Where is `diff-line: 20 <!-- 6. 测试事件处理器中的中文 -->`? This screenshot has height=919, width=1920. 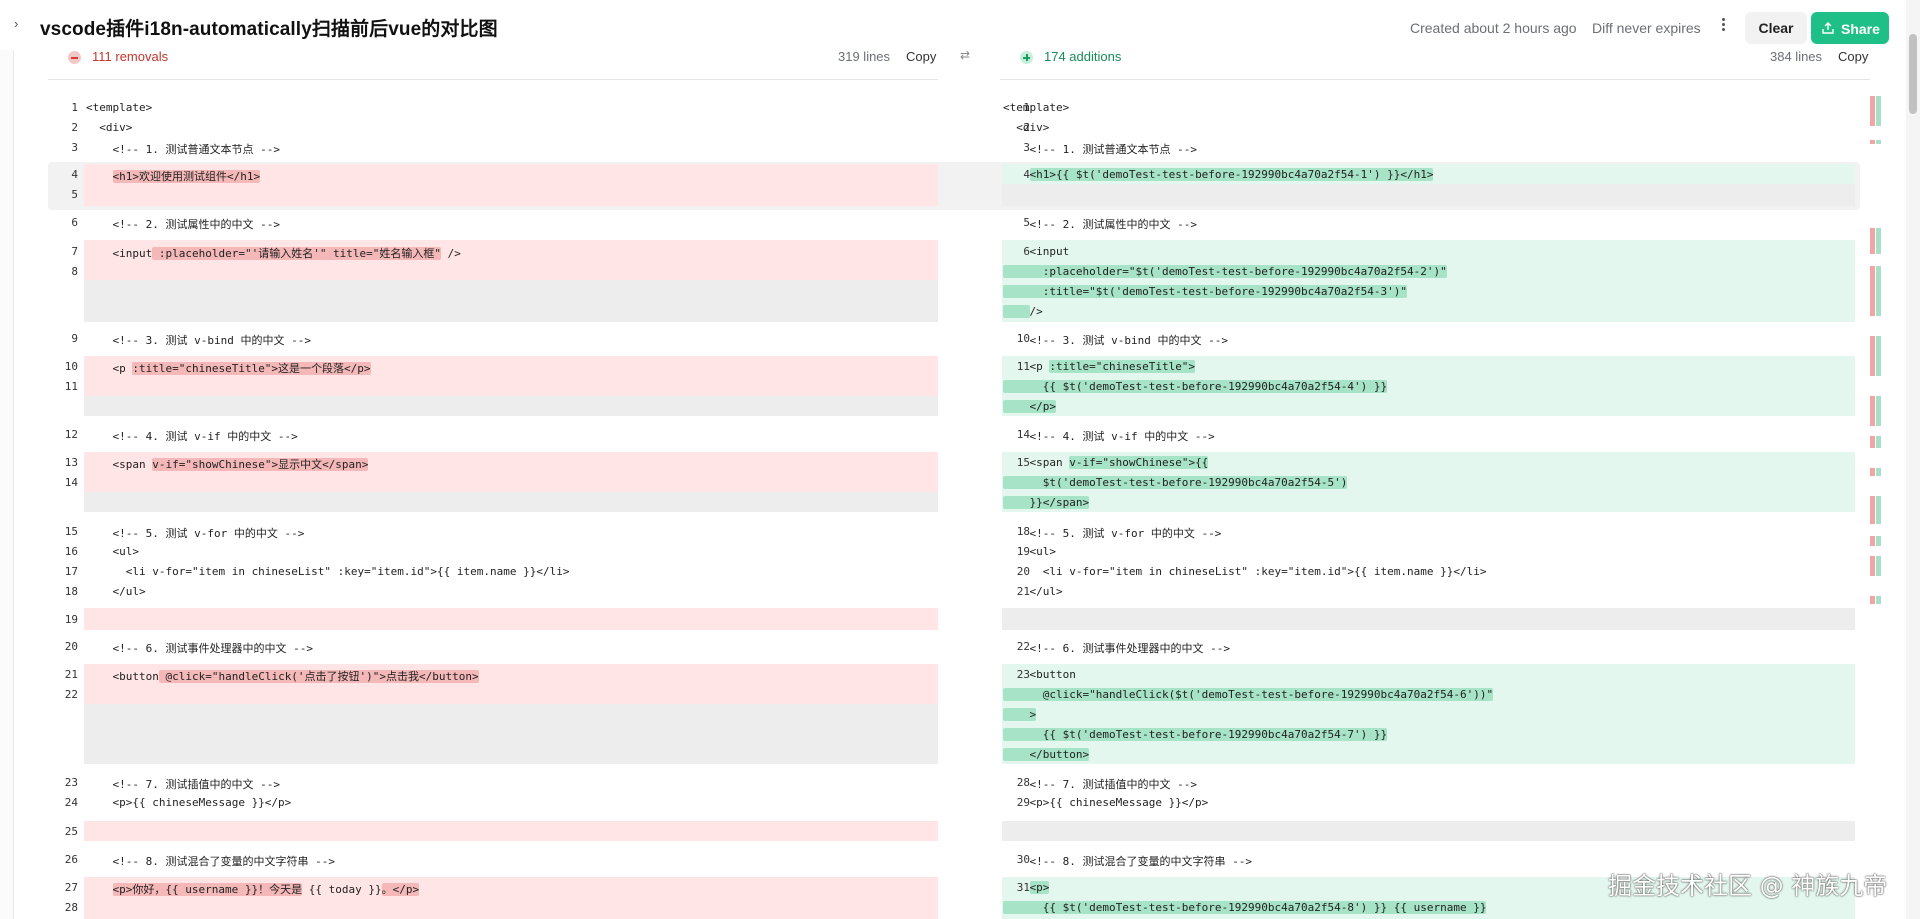
diff-line: 20 <!-- 6. 测试事件处理器中的中文 --> is located at coordinates (493, 646).